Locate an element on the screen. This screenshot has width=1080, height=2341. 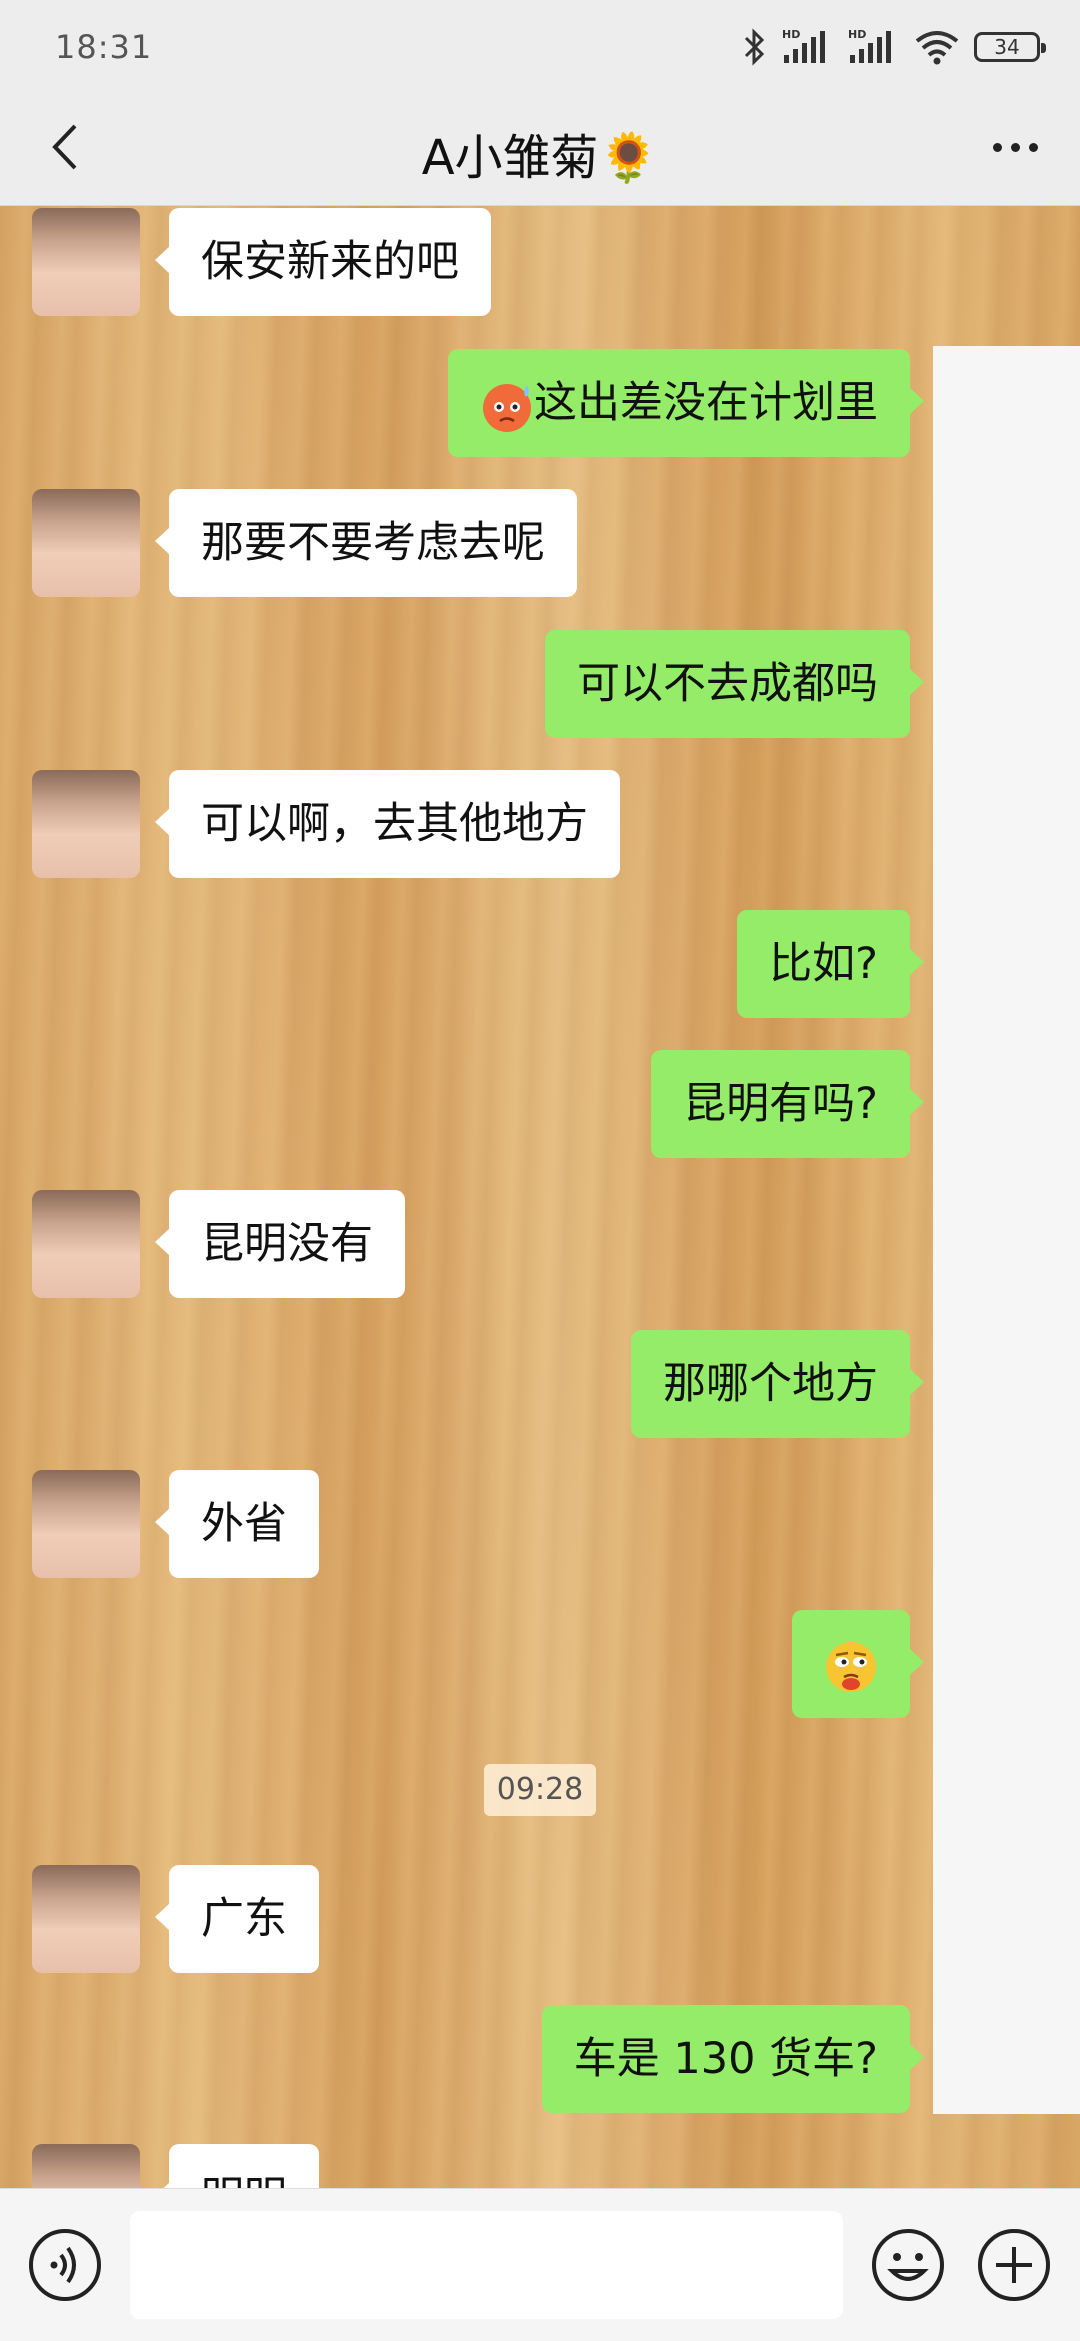
message-input is located at coordinates (486, 2265).